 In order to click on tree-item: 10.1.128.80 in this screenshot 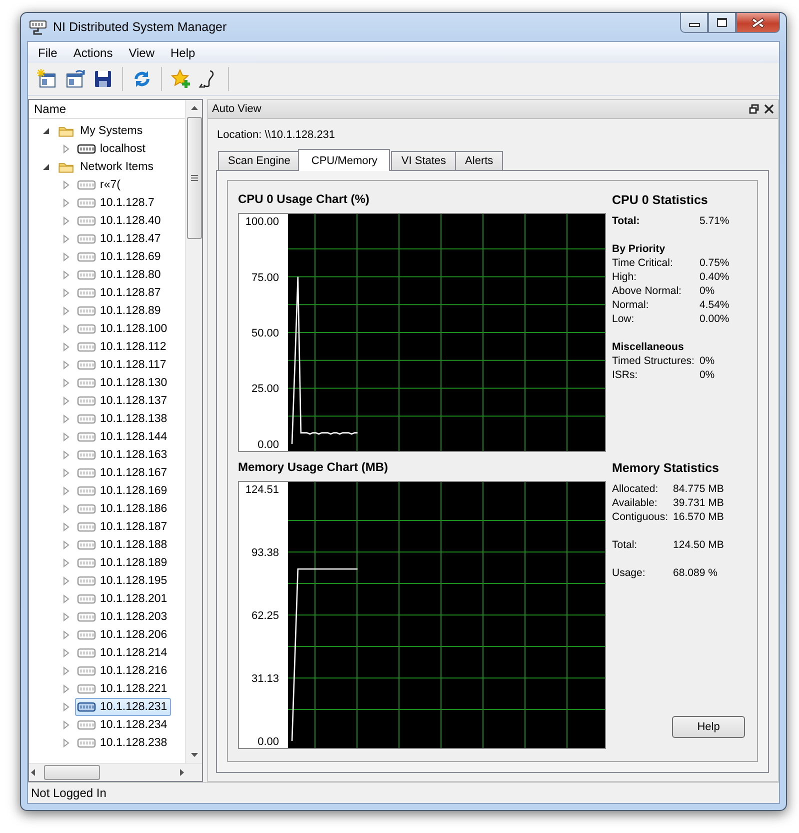, I will do `click(120, 275)`.